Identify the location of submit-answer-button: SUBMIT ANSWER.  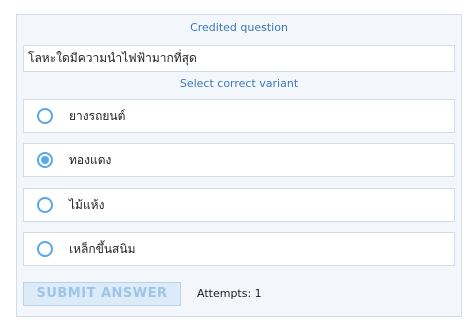
(102, 294).